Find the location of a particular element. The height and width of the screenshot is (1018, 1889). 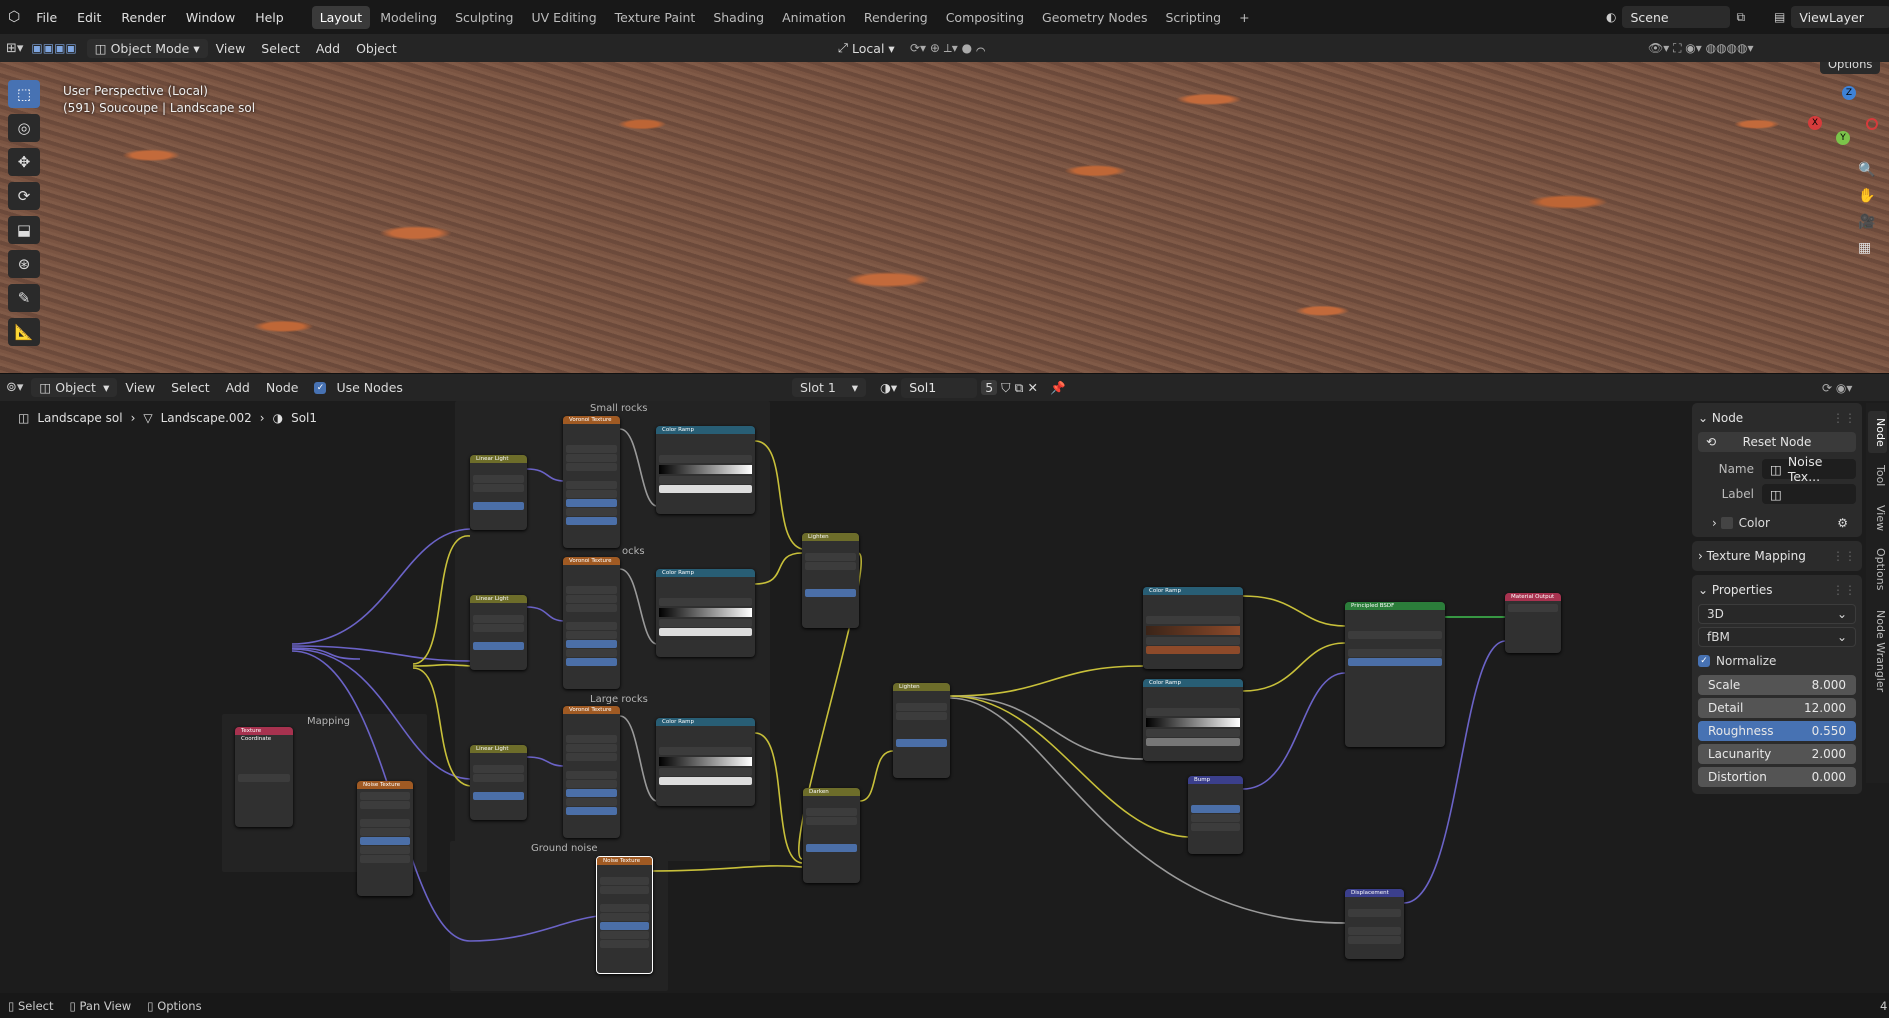

menu-help: Help is located at coordinates (269, 17).